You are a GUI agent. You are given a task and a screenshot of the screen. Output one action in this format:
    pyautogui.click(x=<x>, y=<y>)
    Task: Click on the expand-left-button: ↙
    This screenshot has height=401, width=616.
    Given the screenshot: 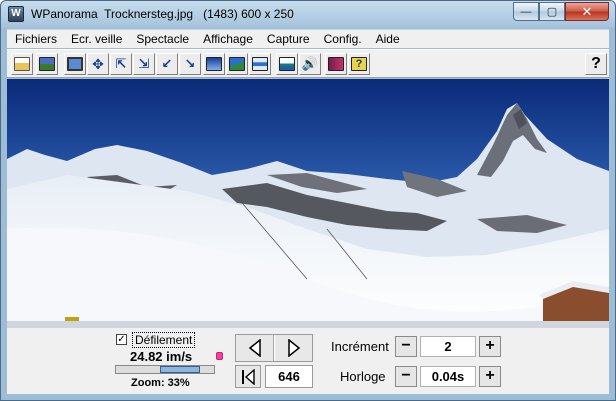 What is the action you would take?
    pyautogui.click(x=167, y=64)
    